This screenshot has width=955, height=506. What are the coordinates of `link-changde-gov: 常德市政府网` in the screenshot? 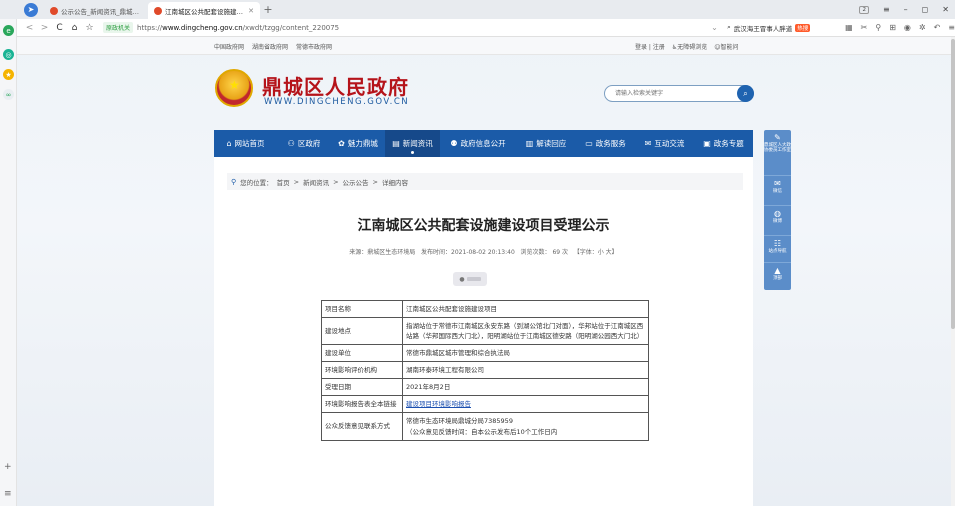 It's located at (314, 46).